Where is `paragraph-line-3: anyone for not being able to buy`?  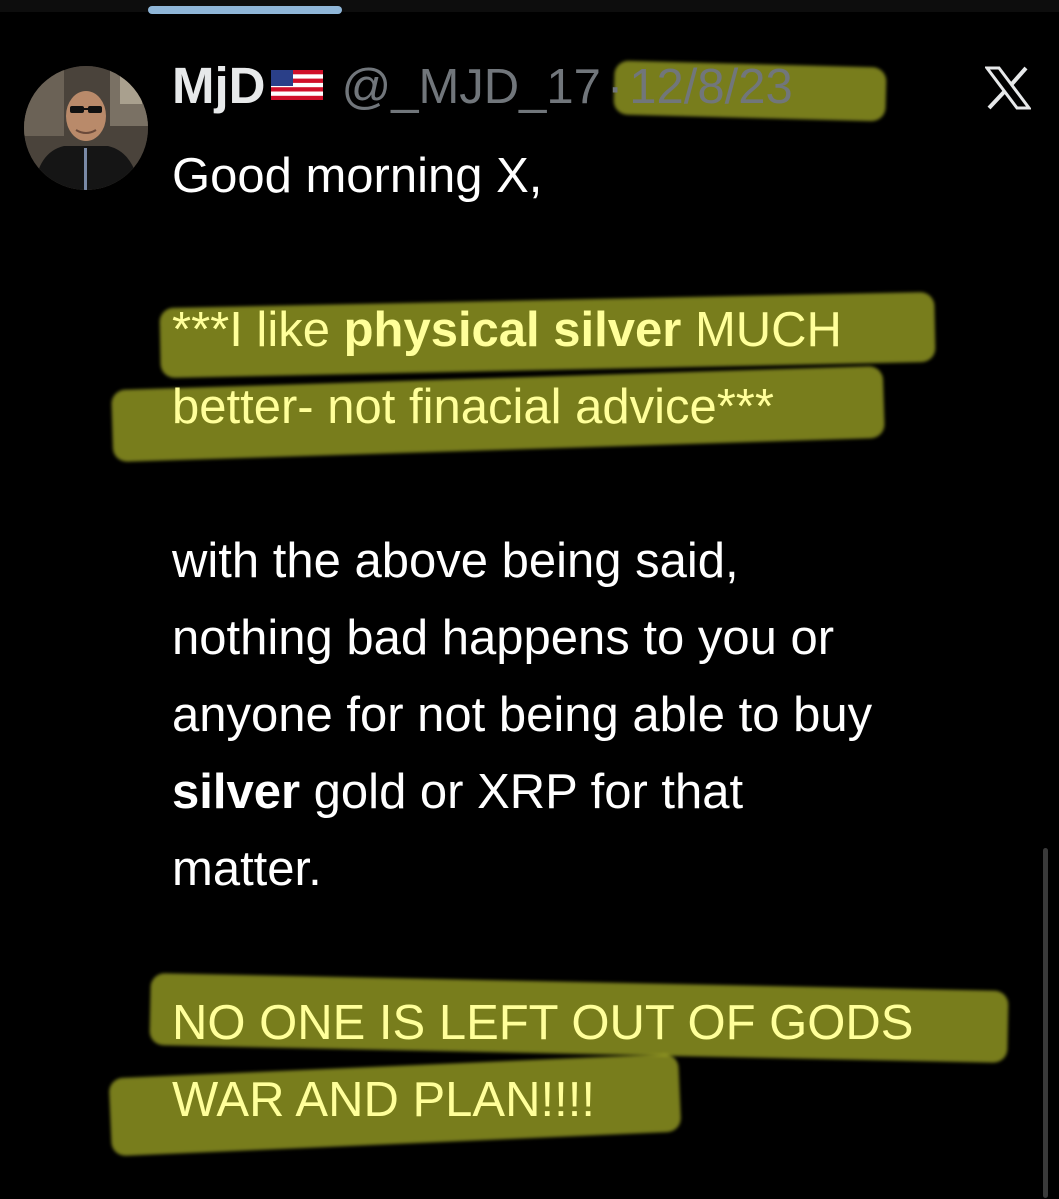
paragraph-line-3: anyone for not being able to buy is located at coordinates (522, 715).